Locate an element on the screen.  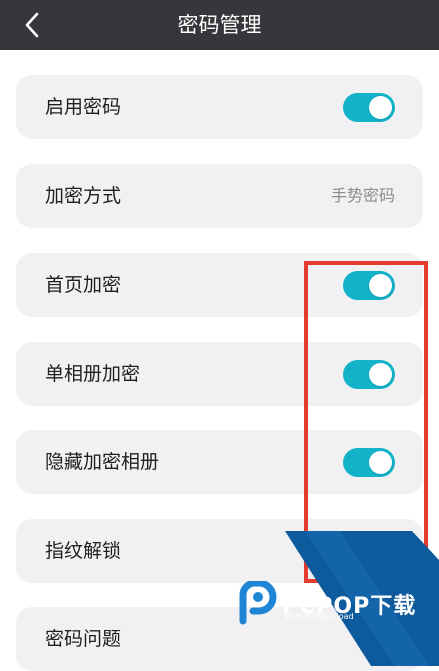
row-label: 首页加密 is located at coordinates (83, 285).